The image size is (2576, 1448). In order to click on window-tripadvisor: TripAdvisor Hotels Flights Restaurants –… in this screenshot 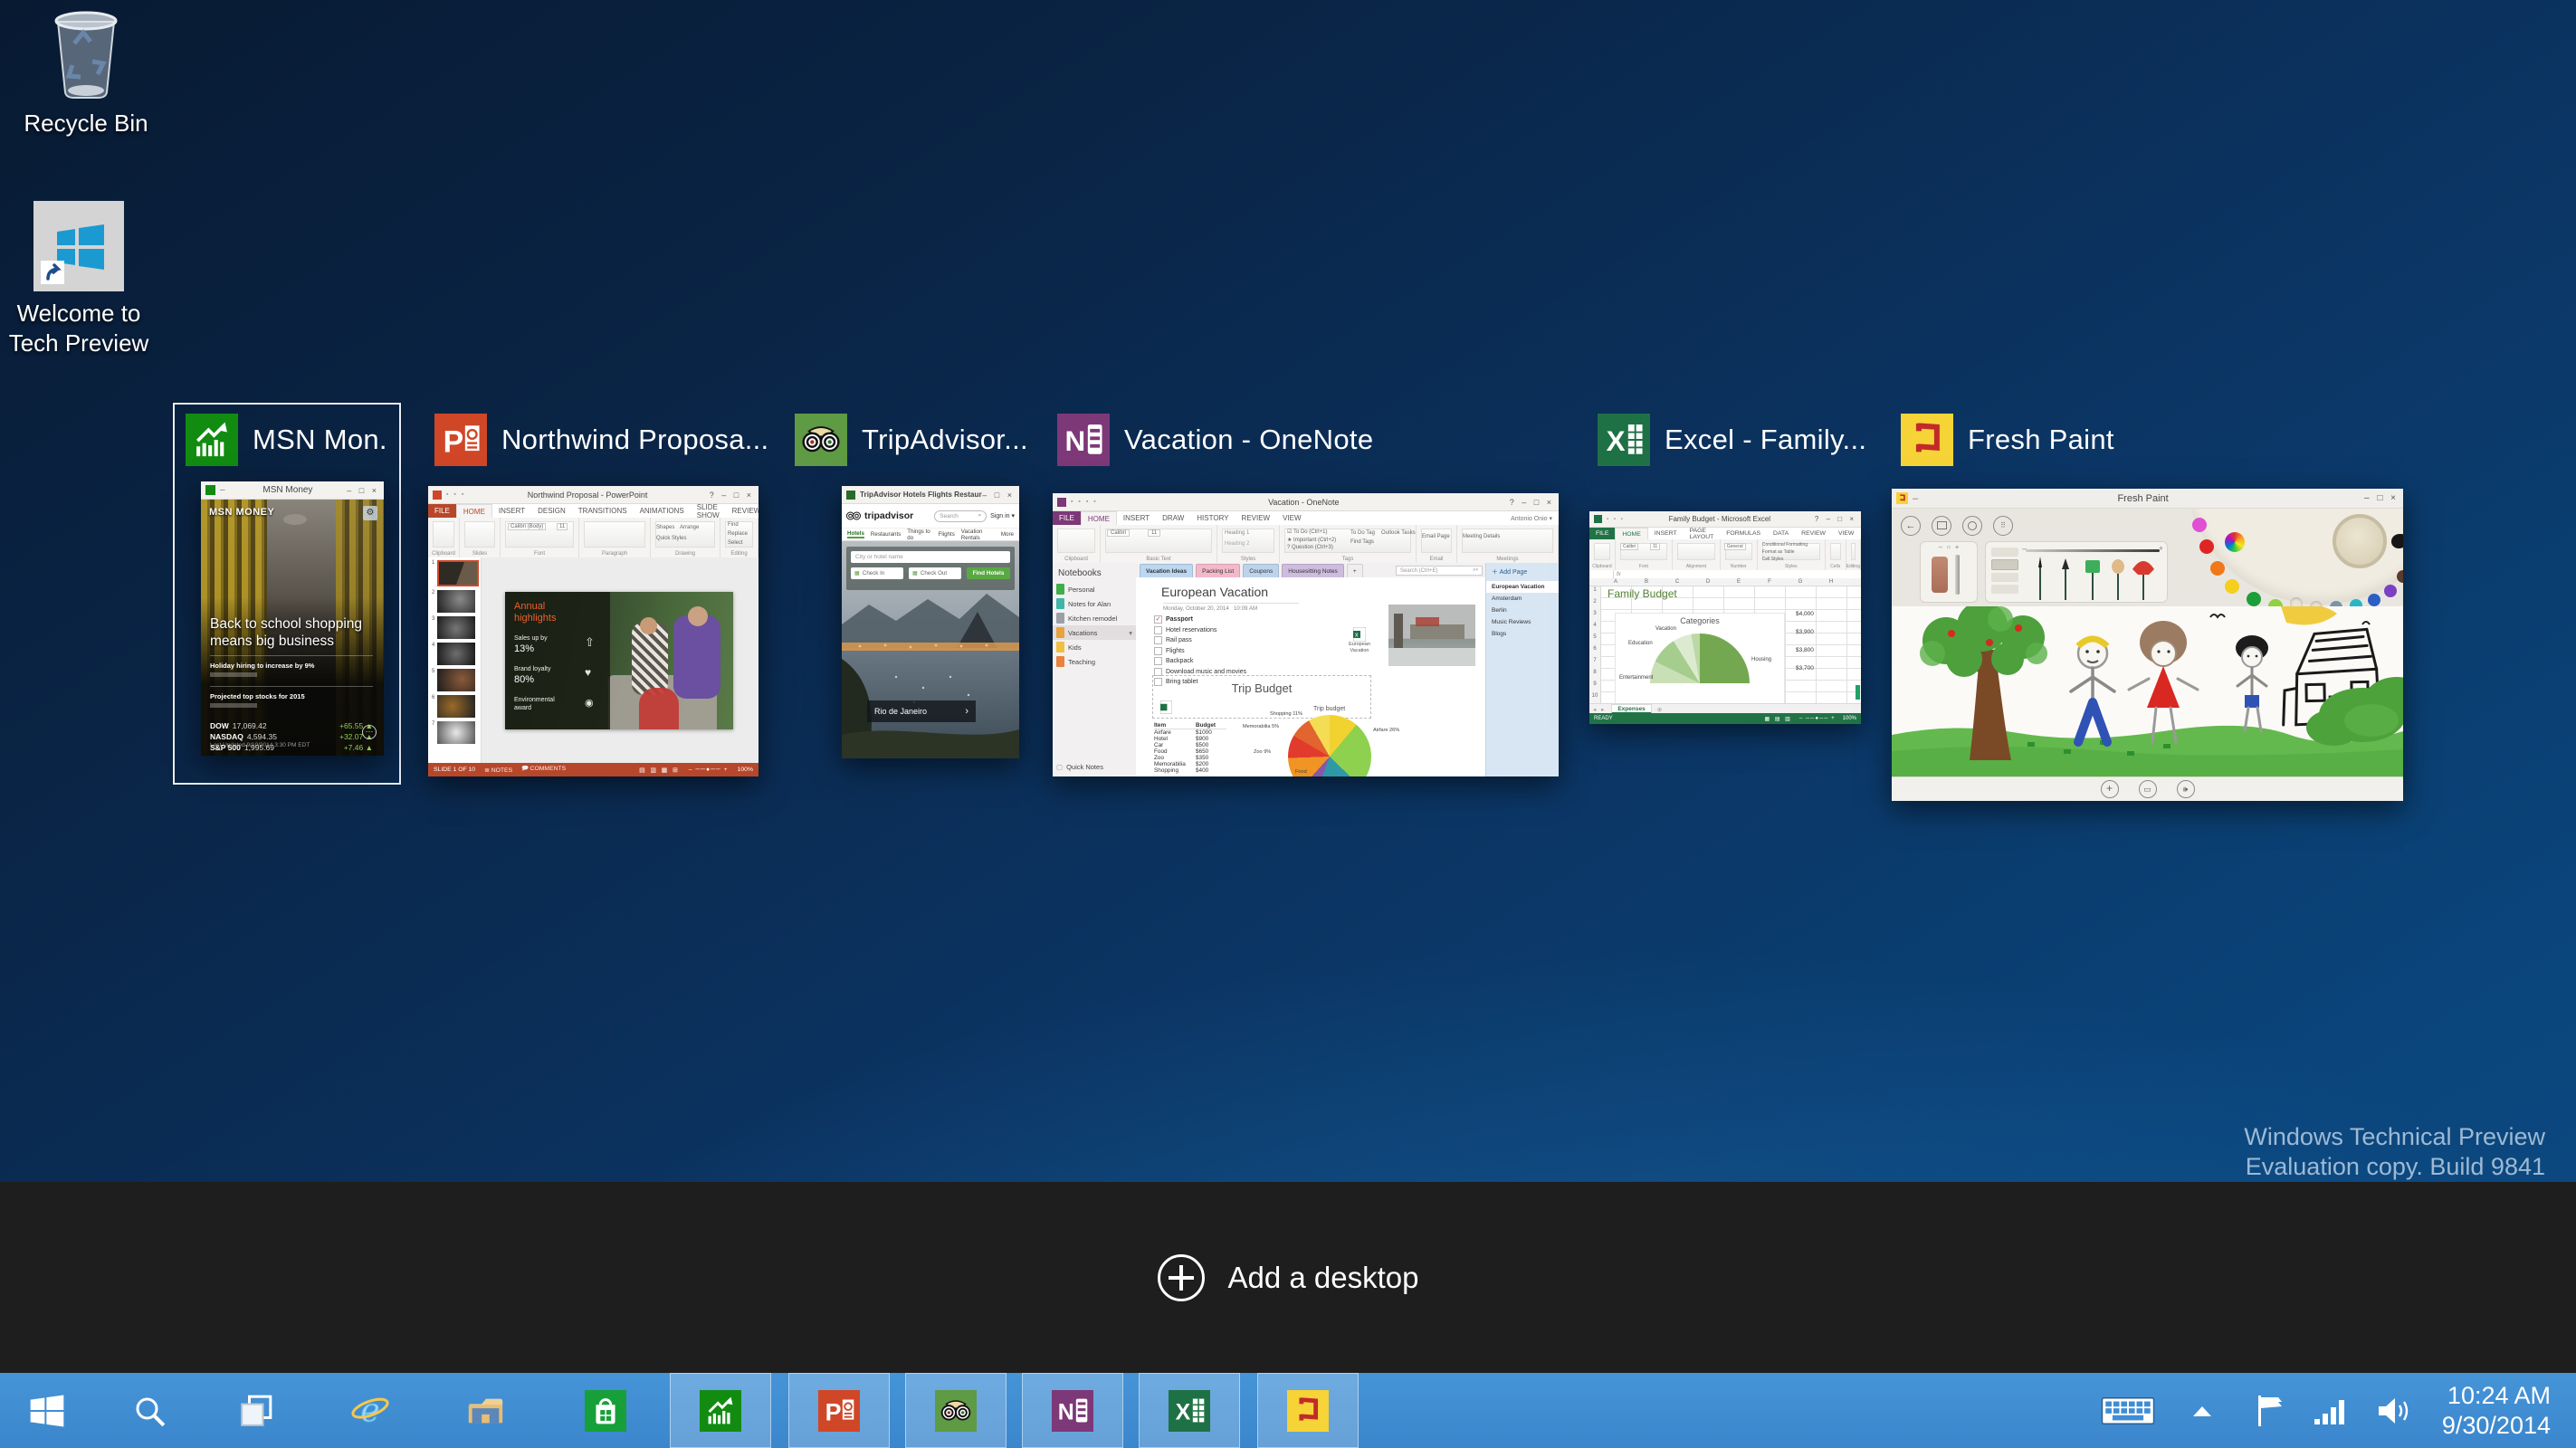, I will do `click(930, 622)`.